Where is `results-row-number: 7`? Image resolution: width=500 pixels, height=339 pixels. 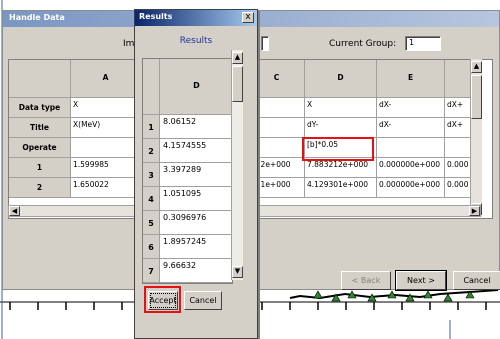
results-row-number: 7 is located at coordinates (151, 271).